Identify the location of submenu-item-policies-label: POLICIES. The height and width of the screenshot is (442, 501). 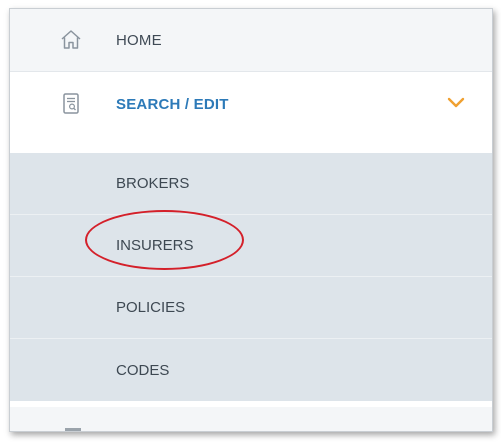
(151, 307).